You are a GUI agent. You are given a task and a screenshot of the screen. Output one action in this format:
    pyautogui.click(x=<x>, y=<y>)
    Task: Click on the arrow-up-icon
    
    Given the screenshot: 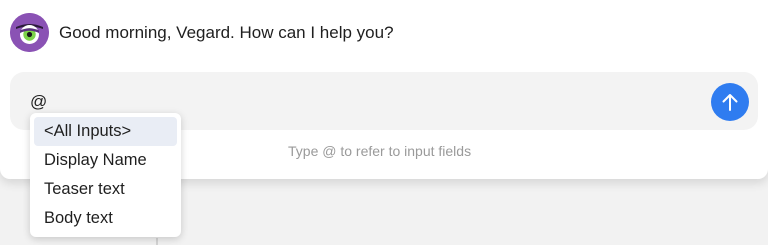 What is the action you would take?
    pyautogui.click(x=730, y=102)
    